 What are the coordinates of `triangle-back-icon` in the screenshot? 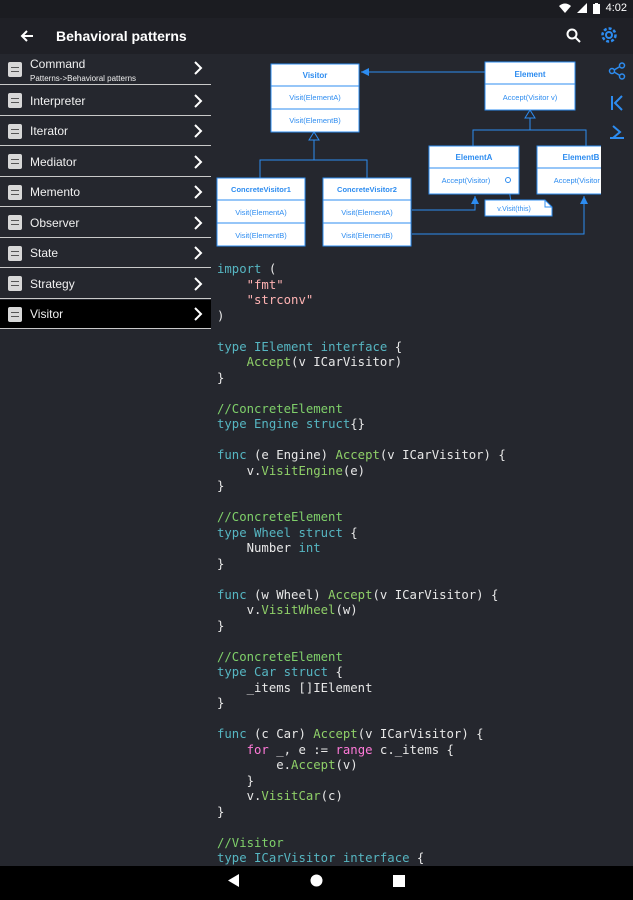 It's located at (233, 880).